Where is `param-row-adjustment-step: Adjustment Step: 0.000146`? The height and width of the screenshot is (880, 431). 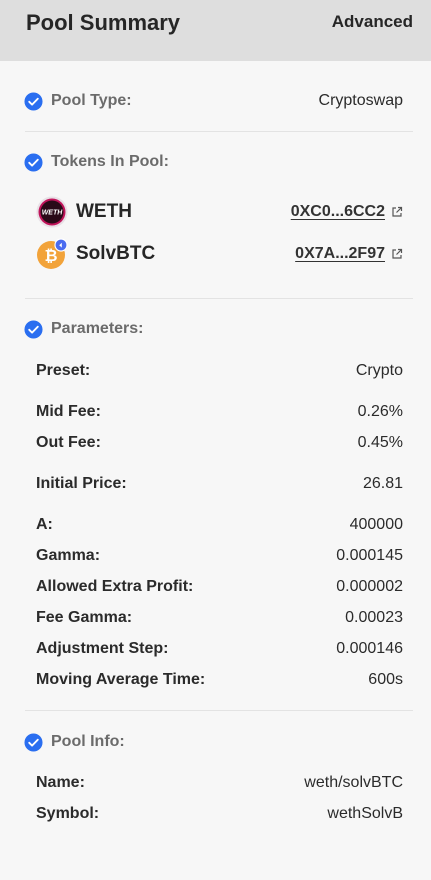
param-row-adjustment-step: Adjustment Step: 0.000146 is located at coordinates (219, 649).